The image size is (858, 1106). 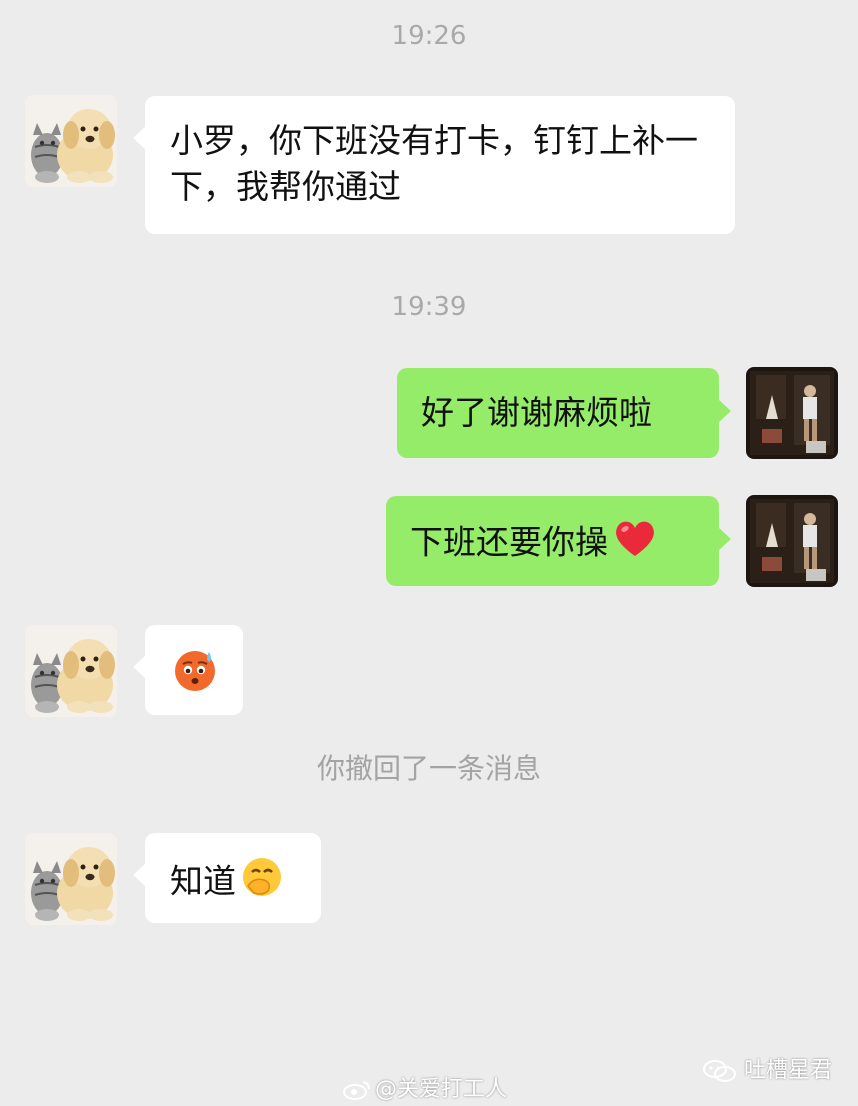 What do you see at coordinates (720, 1071) in the screenshot?
I see `wechat-logo-icon` at bounding box center [720, 1071].